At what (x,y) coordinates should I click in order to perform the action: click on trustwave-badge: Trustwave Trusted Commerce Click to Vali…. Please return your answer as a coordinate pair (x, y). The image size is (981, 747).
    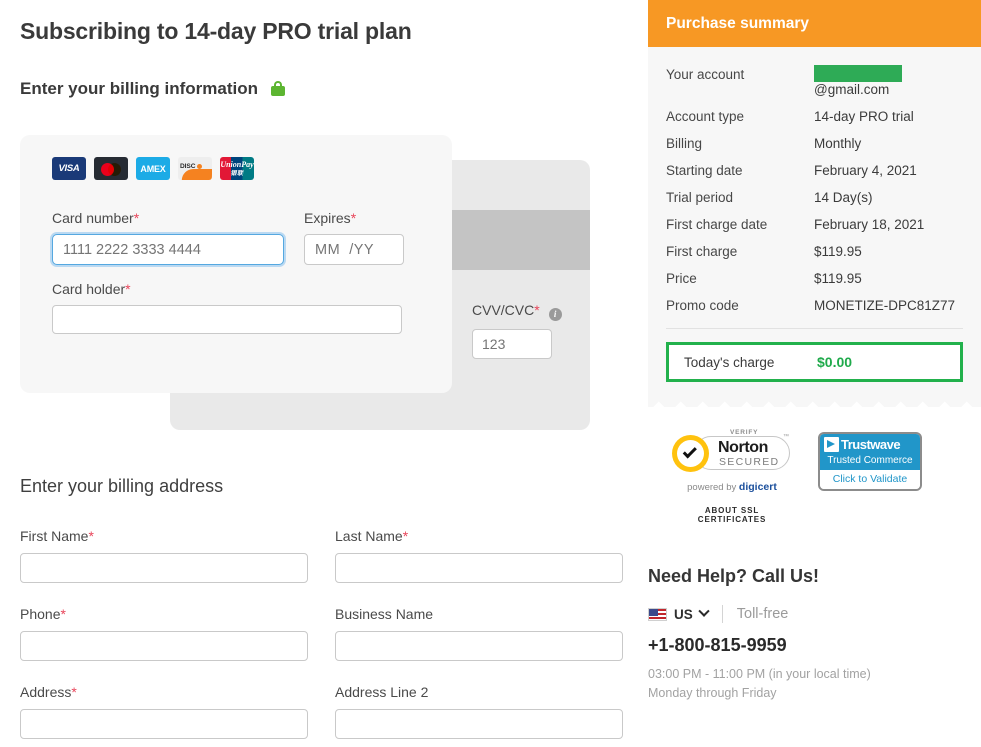
    Looking at the image, I should click on (870, 461).